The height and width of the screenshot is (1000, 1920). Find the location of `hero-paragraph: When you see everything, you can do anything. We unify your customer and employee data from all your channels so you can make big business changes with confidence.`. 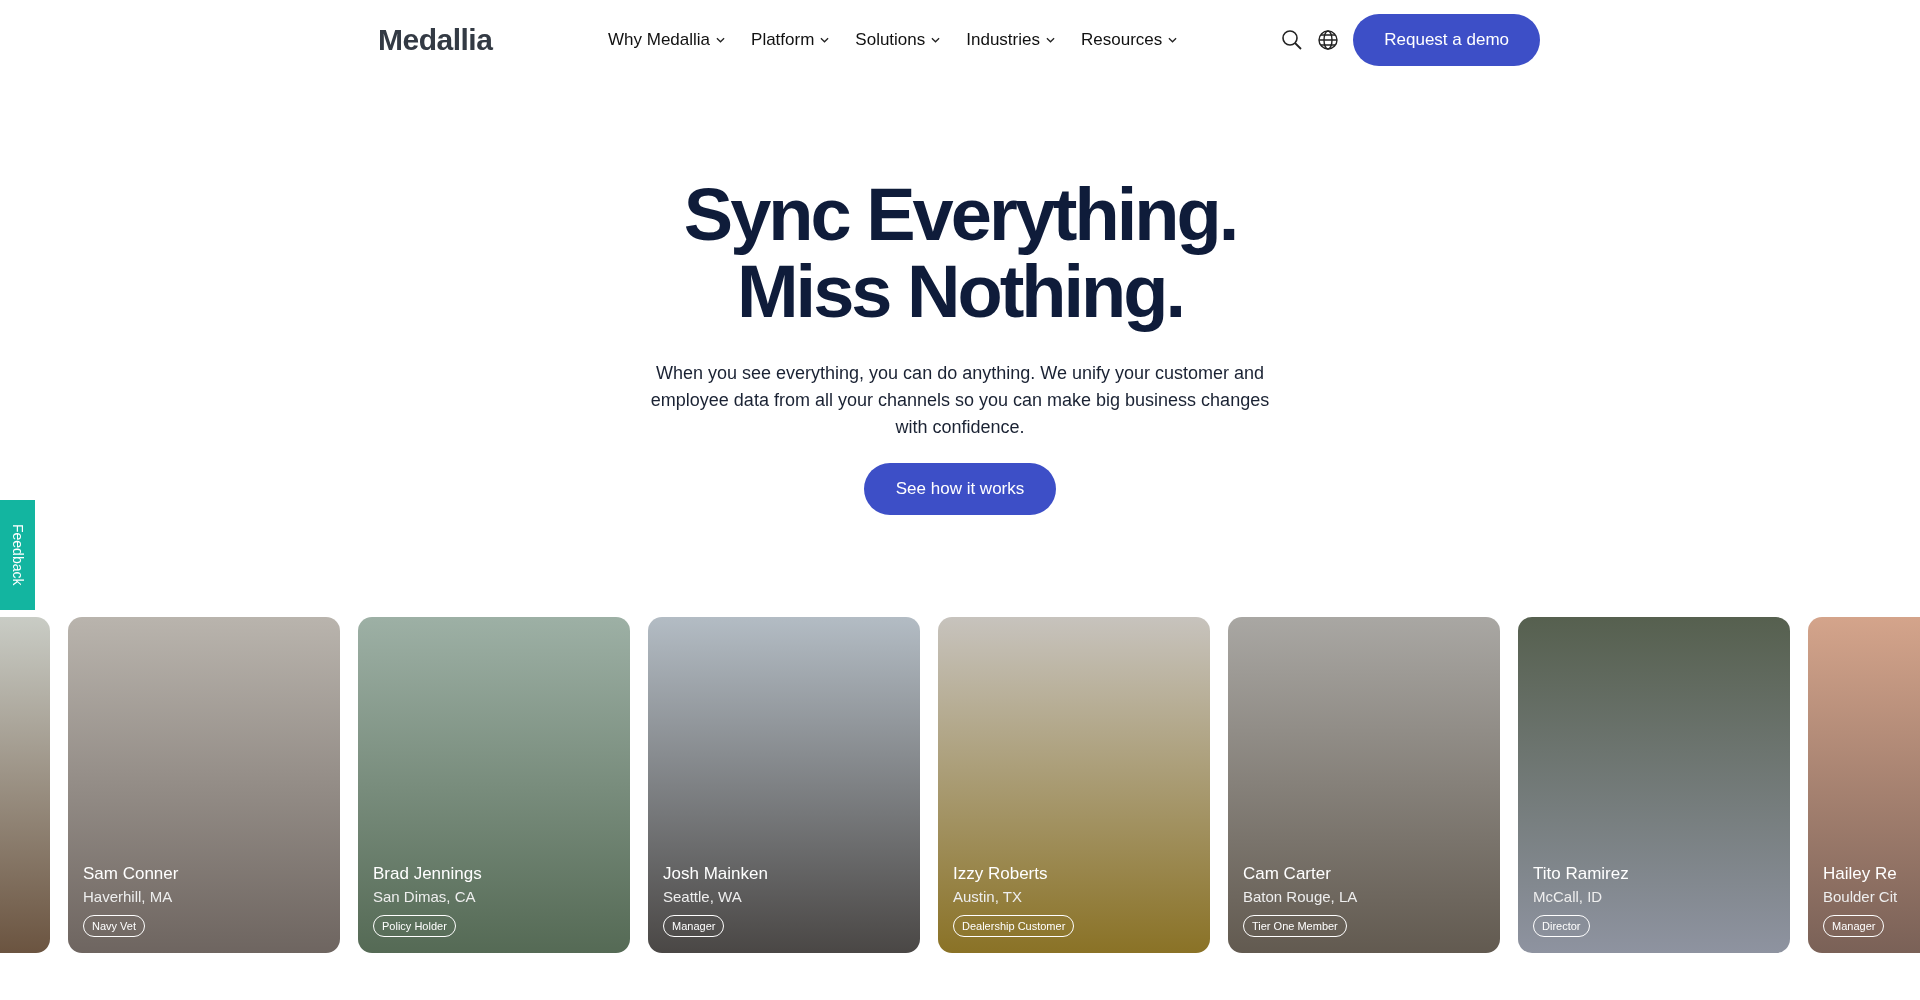

hero-paragraph: When you see everything, you can do anything. We unify your customer and employee data from all your channels so you can make big business changes with confidence. is located at coordinates (960, 400).